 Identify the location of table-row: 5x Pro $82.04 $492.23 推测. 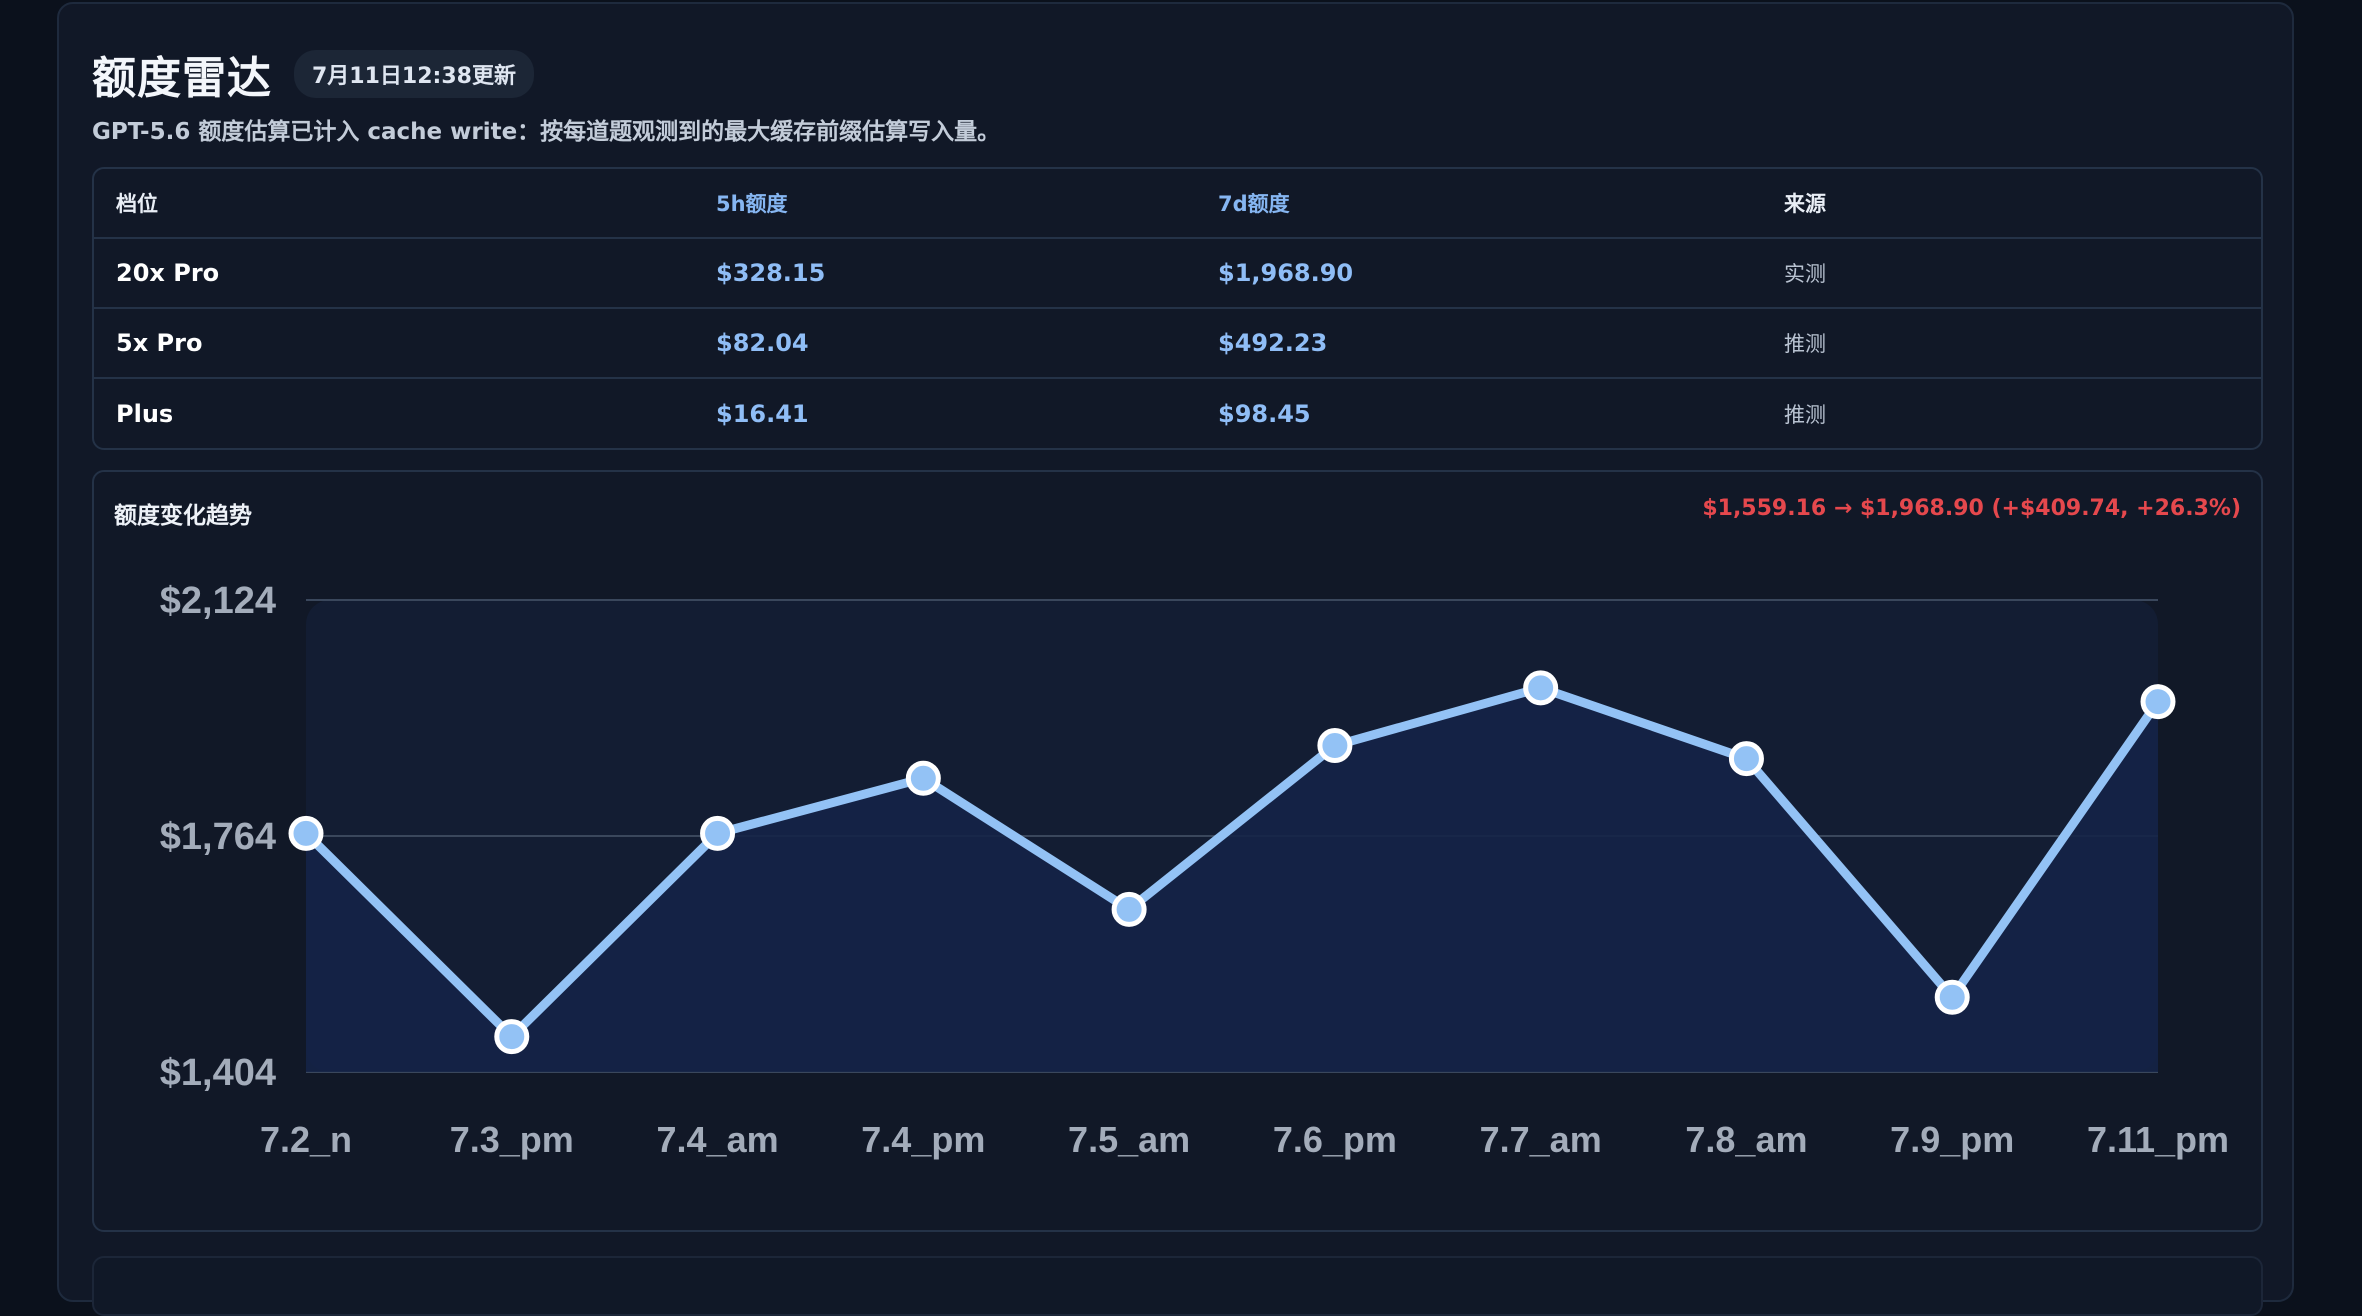
(1177, 344).